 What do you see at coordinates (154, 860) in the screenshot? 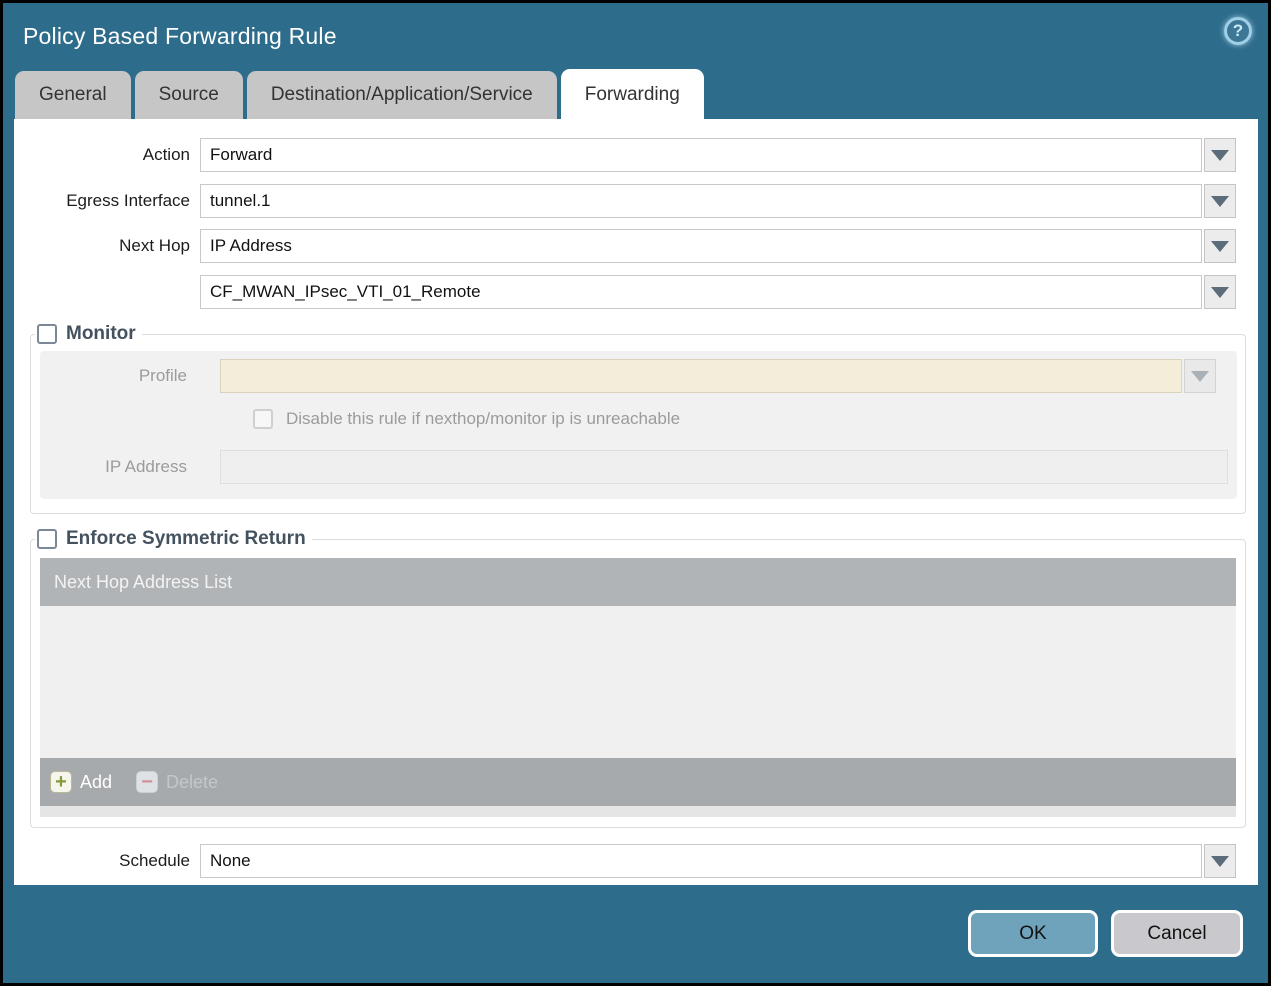
I see `schedule-label: Schedule` at bounding box center [154, 860].